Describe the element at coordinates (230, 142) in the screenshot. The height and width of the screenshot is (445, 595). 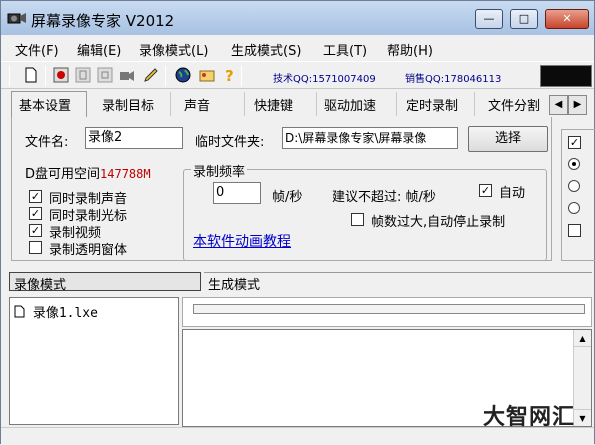
I see `temp-folder-label: 临时文件夹:` at that location.